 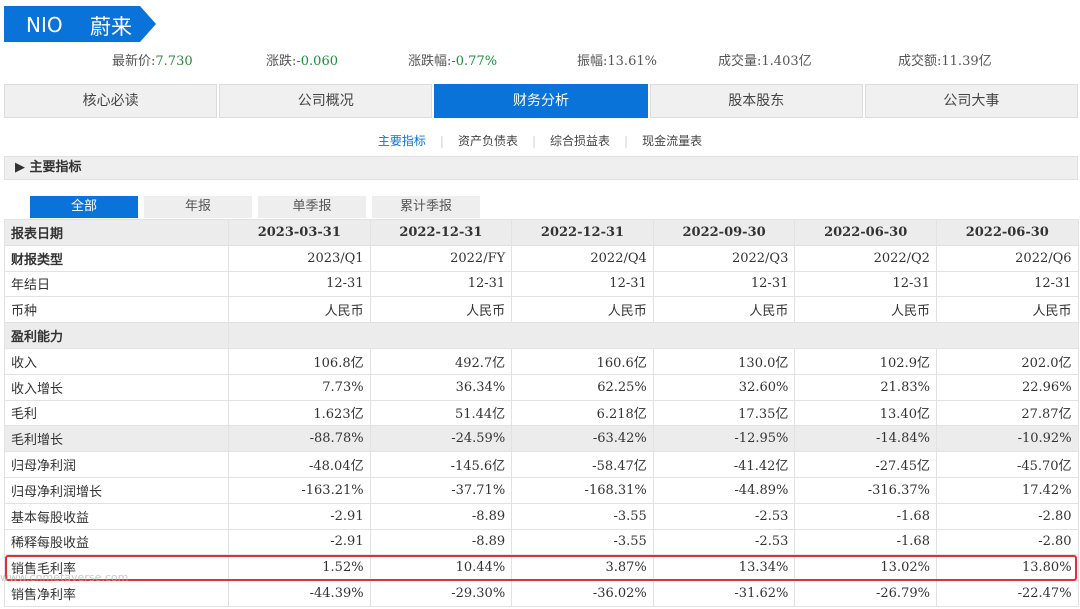 I want to click on table-row: 稀释每股收益 -2.91 -8.89 -3.55 -2.53 -1.68 -2.80, so click(x=541, y=542).